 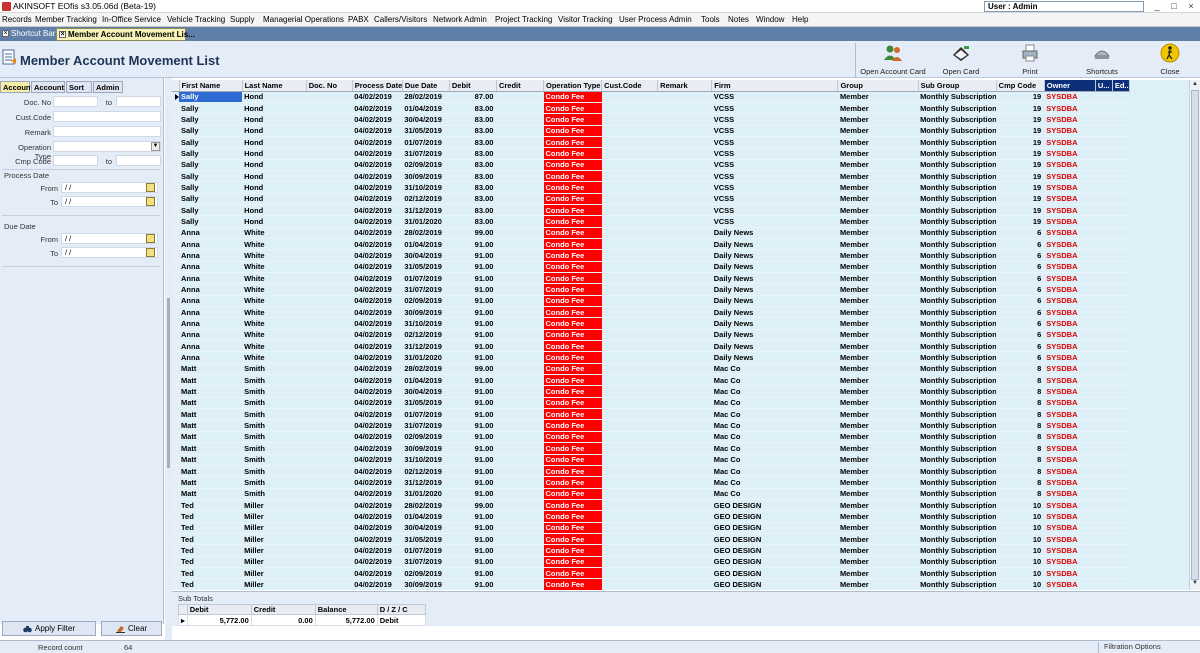 What do you see at coordinates (774, 142) in the screenshot?
I see `cell-firm: VCSS` at bounding box center [774, 142].